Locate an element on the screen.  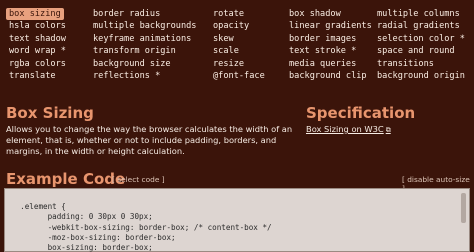
nav-link-border-images: border images is located at coordinates (330, 39).